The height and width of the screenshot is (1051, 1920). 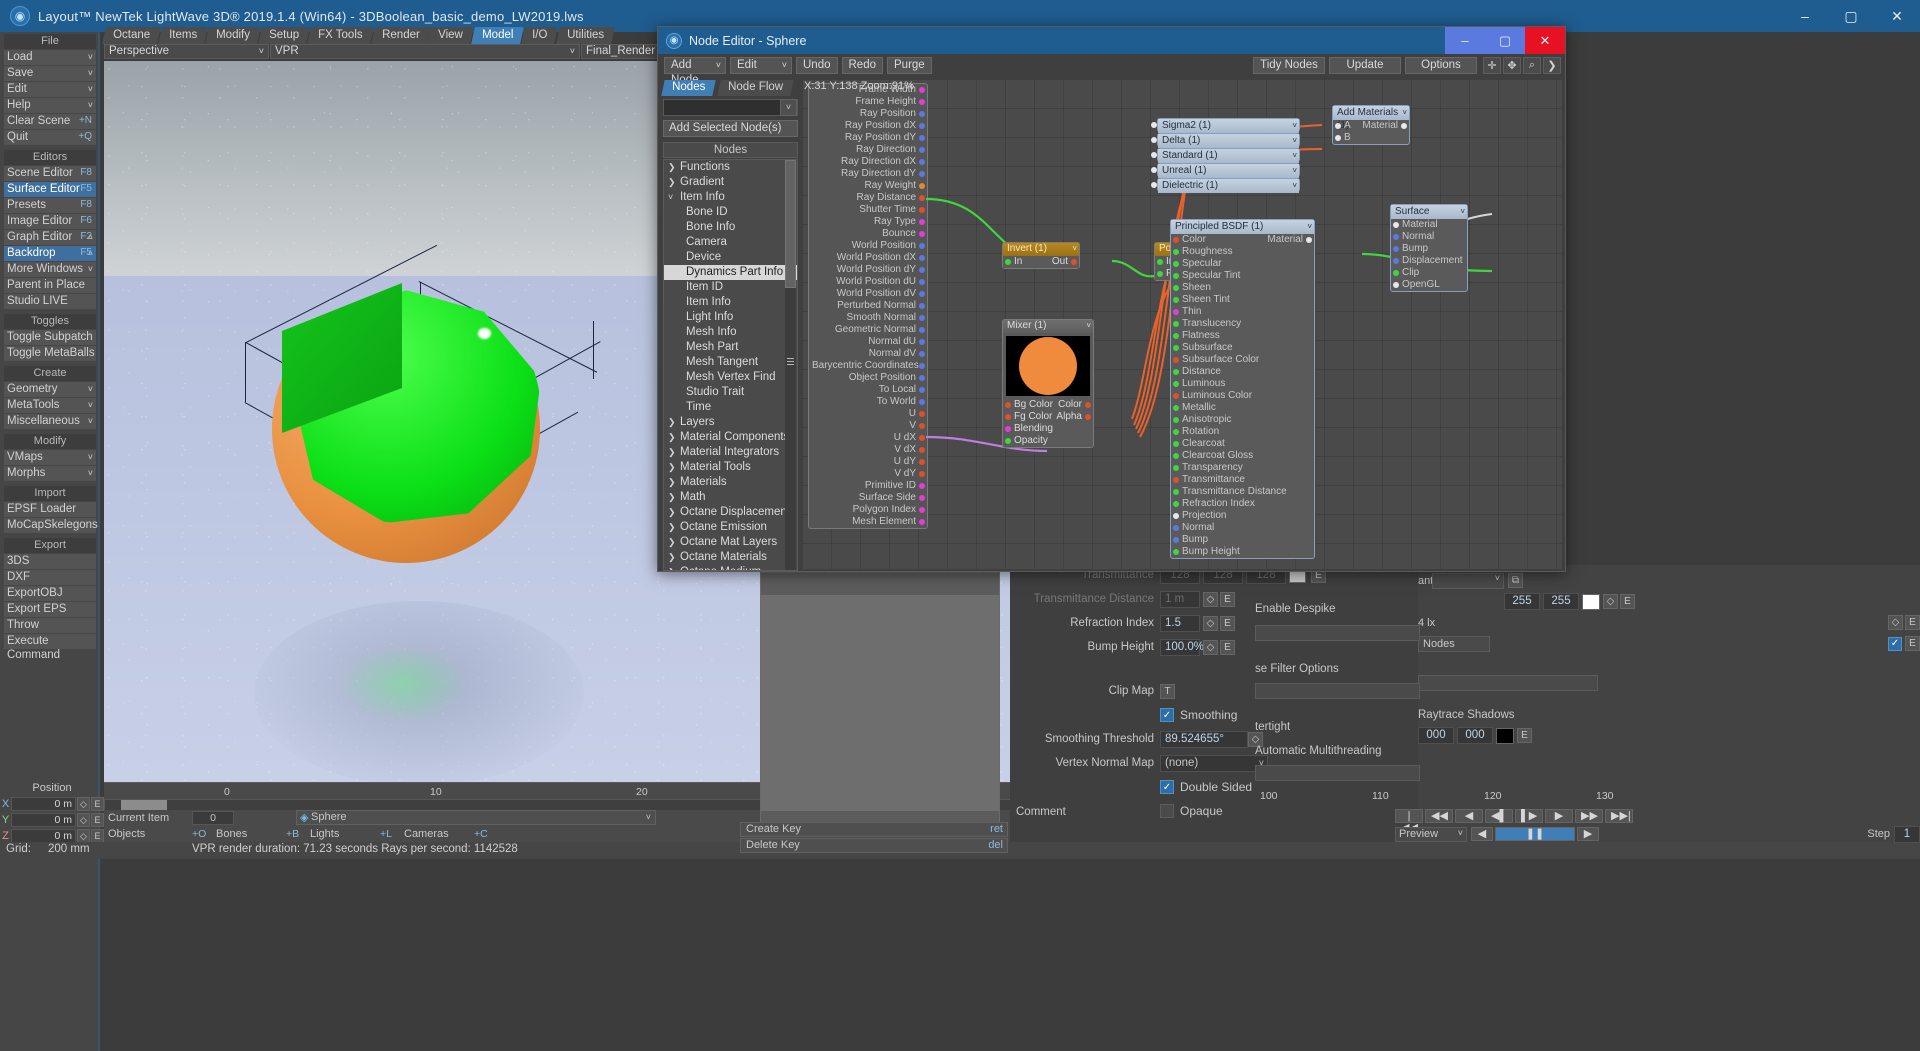 What do you see at coordinates (1242, 288) in the screenshot?
I see `bsdf-port-sheen: Sheen` at bounding box center [1242, 288].